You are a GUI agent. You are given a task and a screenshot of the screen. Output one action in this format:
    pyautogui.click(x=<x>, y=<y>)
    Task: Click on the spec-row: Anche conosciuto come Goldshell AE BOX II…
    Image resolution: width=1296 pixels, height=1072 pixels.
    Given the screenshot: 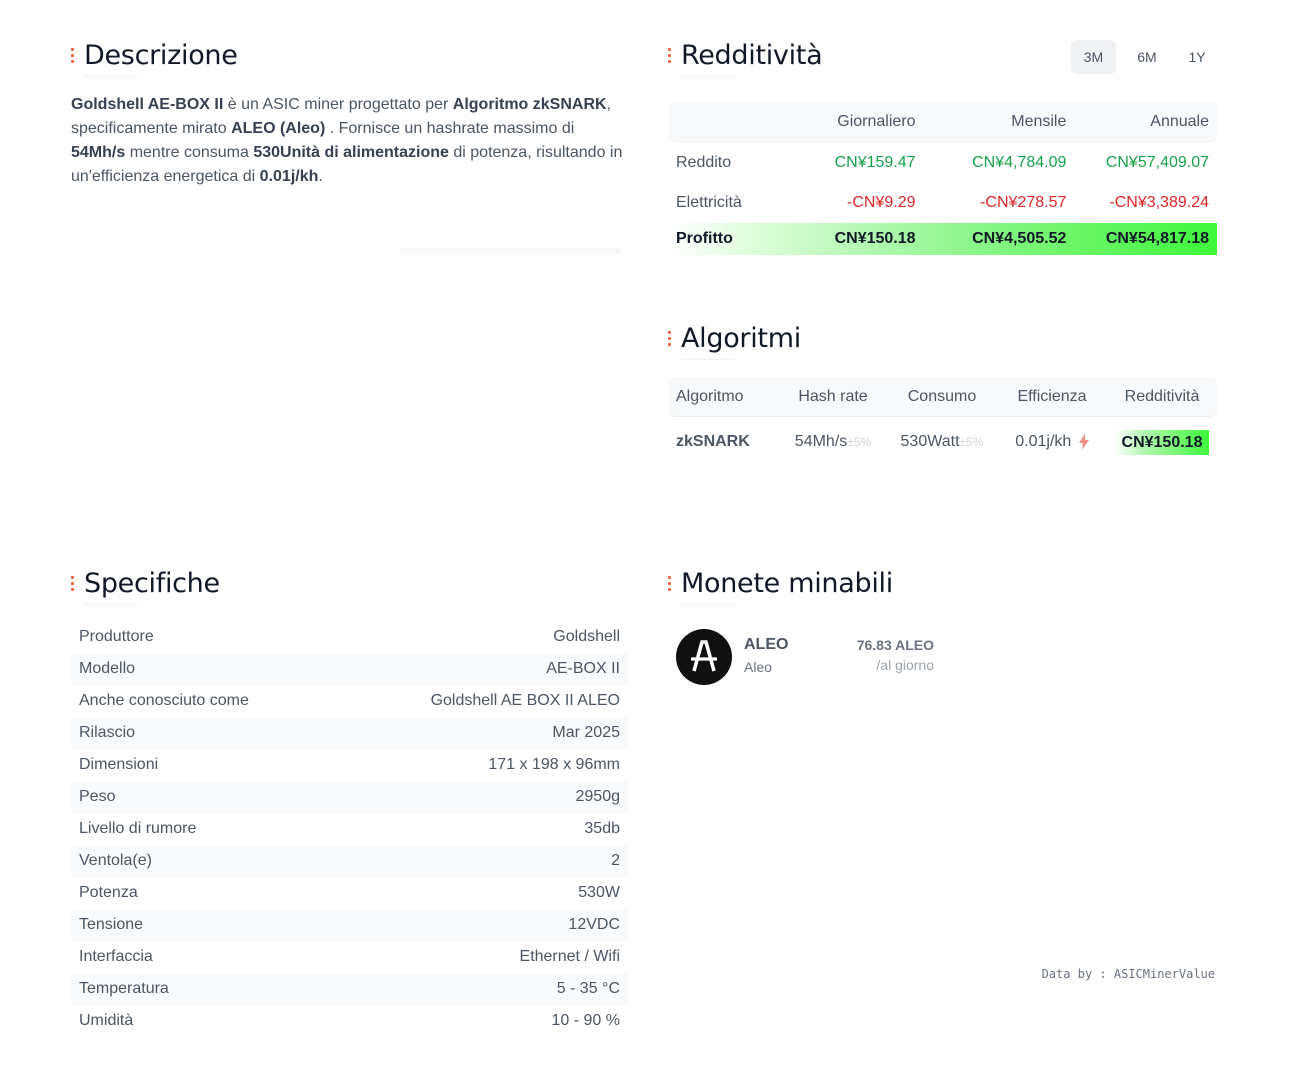 What is the action you would take?
    pyautogui.click(x=349, y=700)
    